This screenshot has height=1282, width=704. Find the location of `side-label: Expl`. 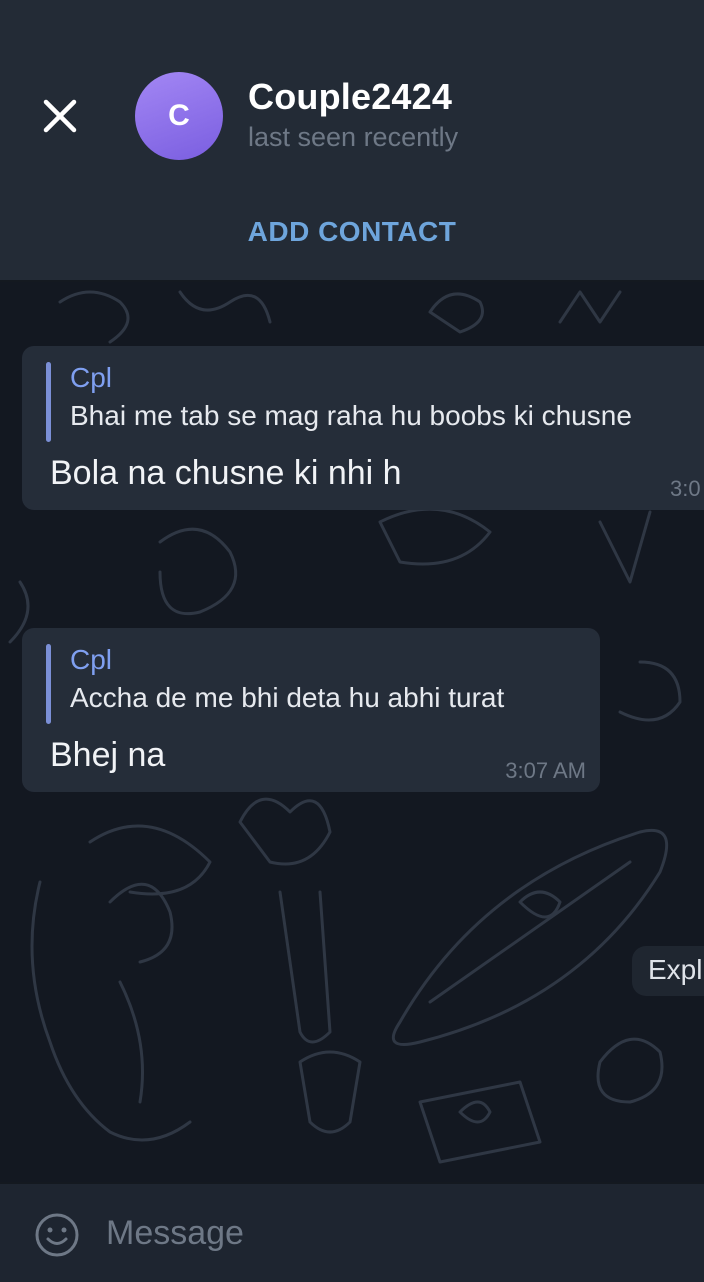

side-label: Expl is located at coordinates (668, 971).